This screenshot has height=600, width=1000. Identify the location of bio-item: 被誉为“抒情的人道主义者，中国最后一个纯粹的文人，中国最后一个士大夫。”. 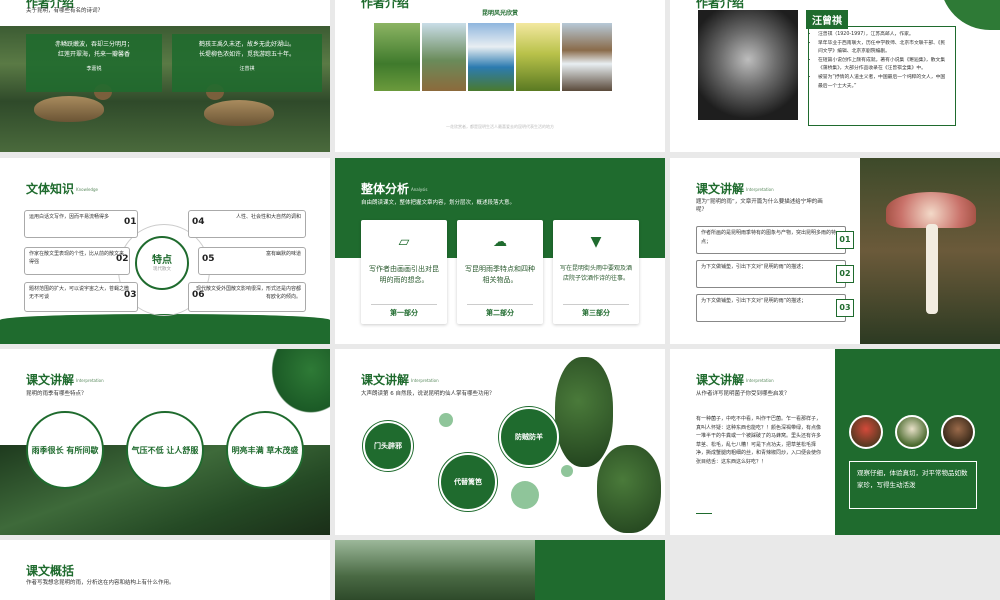
(883, 82).